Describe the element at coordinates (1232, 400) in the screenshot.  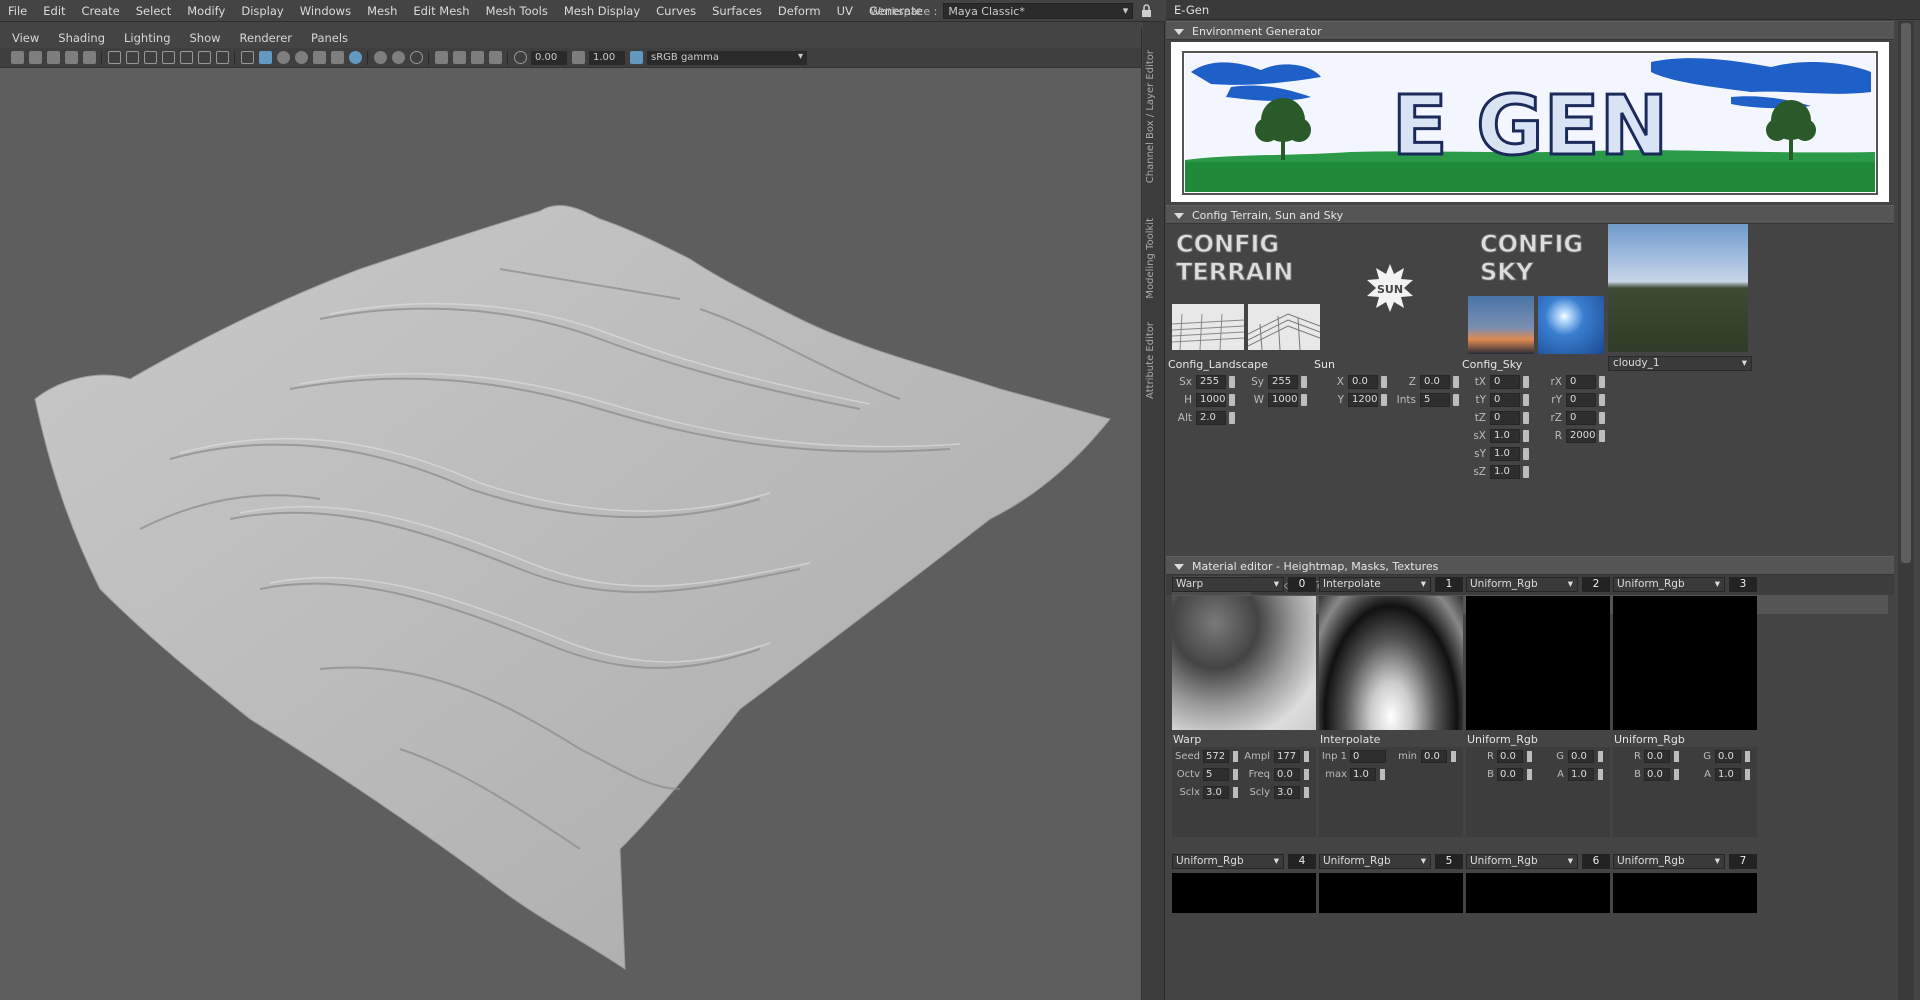
I see `h-slider` at that location.